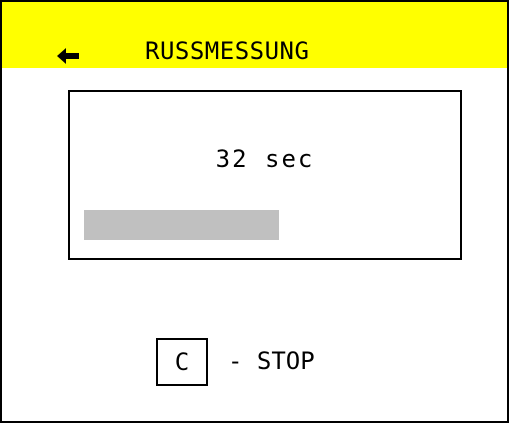 The image size is (509, 423). What do you see at coordinates (271, 361) in the screenshot?
I see `stop-label: - STOP` at bounding box center [271, 361].